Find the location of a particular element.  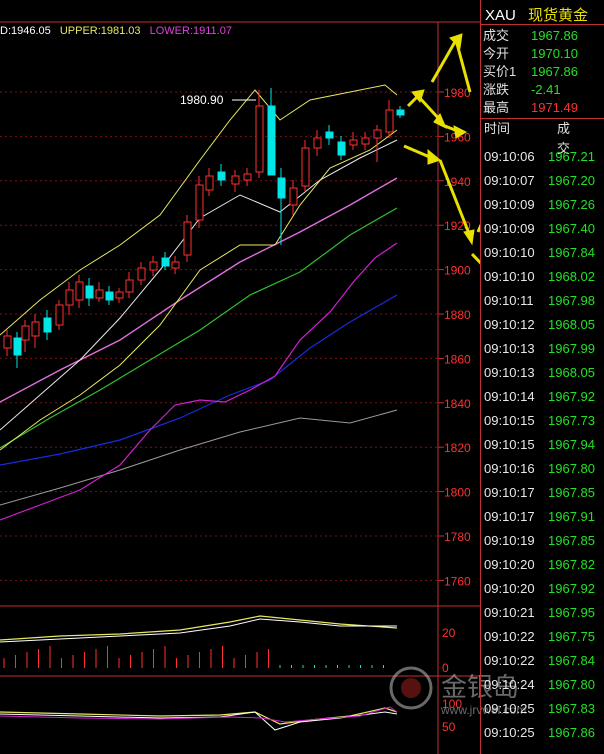

tick-time: 09:10:13 is located at coordinates (509, 372).